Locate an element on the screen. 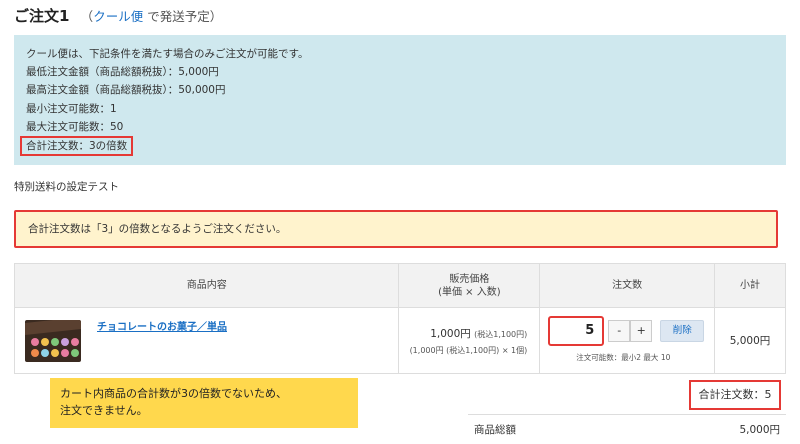  order-title: ご注文1 （クール便 で発送予定） is located at coordinates (118, 15).